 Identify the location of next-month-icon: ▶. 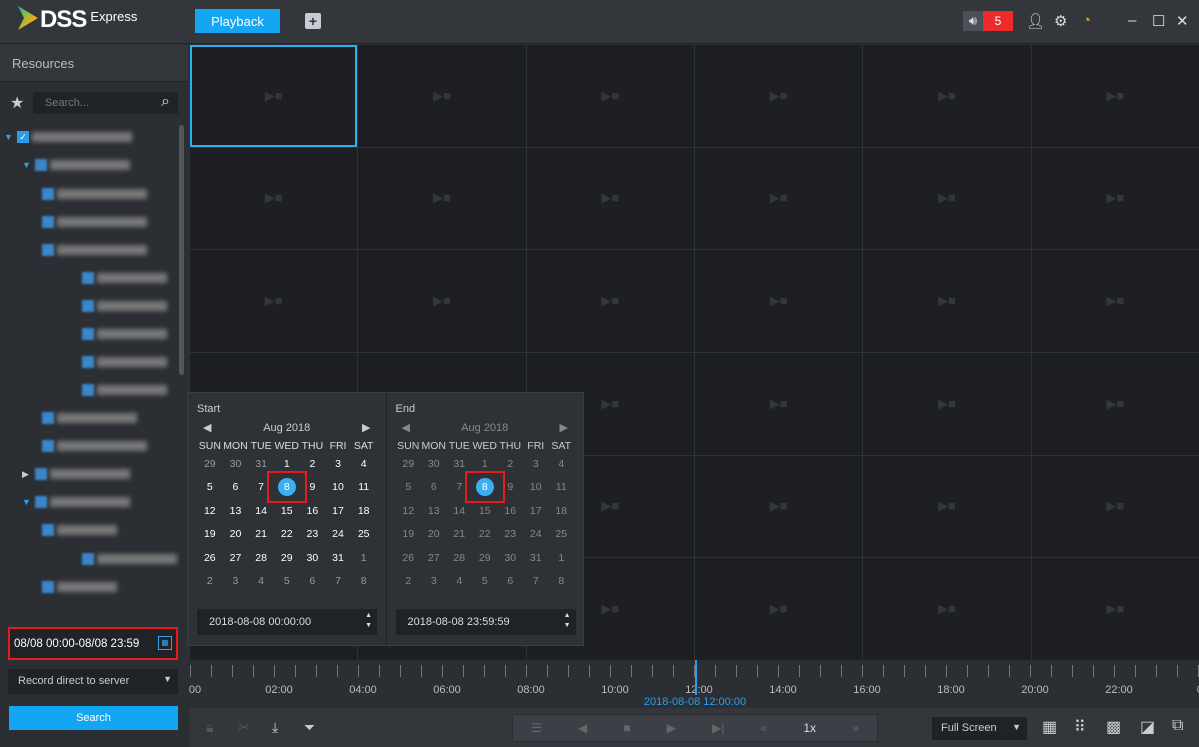
(564, 427).